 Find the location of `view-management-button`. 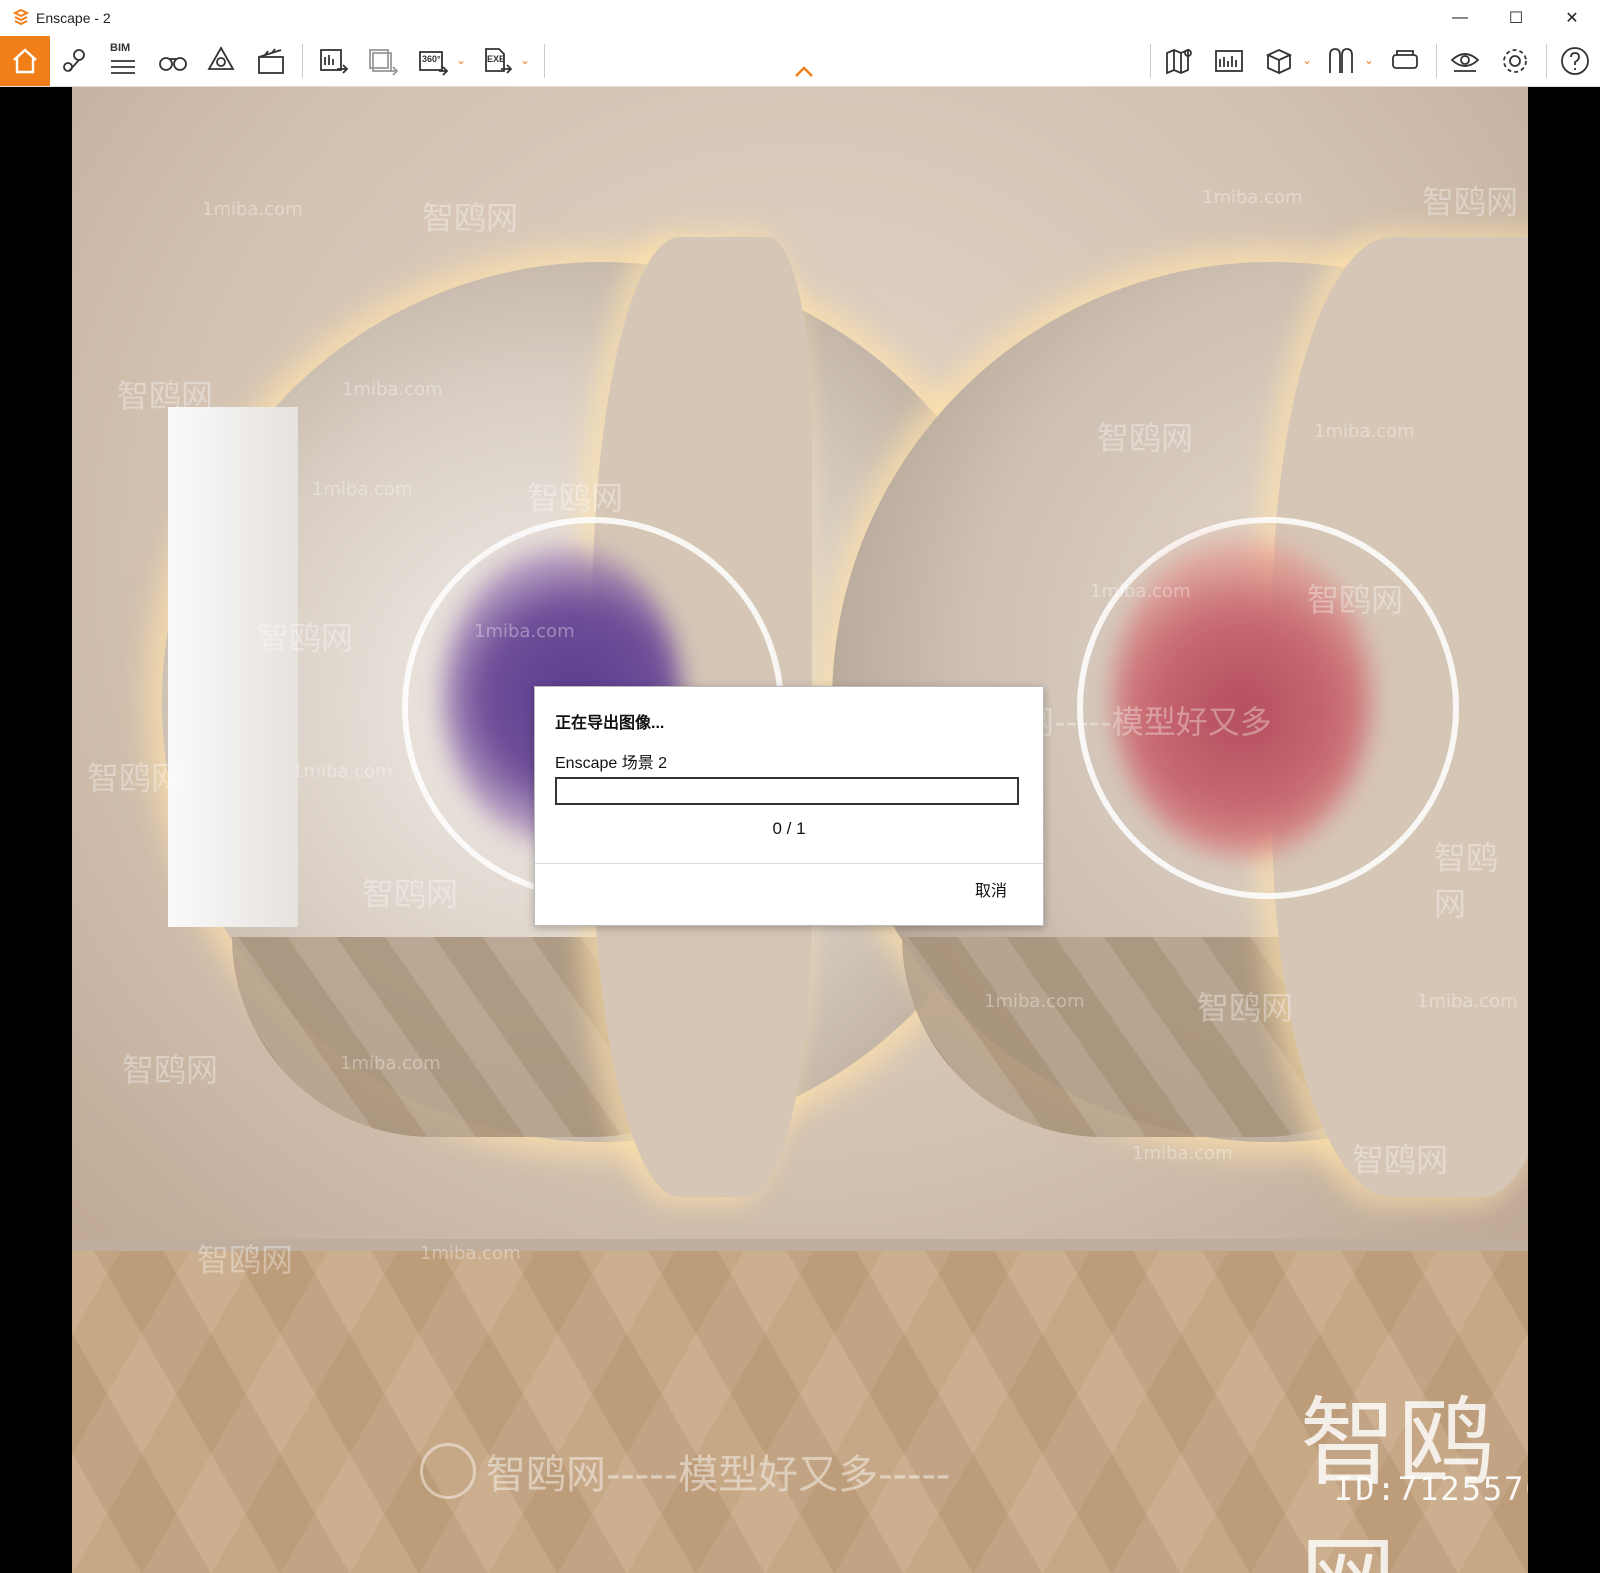

view-management-button is located at coordinates (1229, 61).